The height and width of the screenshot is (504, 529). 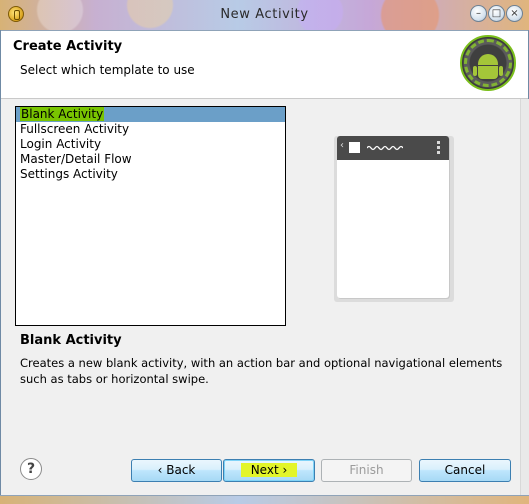 What do you see at coordinates (342, 145) in the screenshot?
I see `chevron-left-icon: ‹` at bounding box center [342, 145].